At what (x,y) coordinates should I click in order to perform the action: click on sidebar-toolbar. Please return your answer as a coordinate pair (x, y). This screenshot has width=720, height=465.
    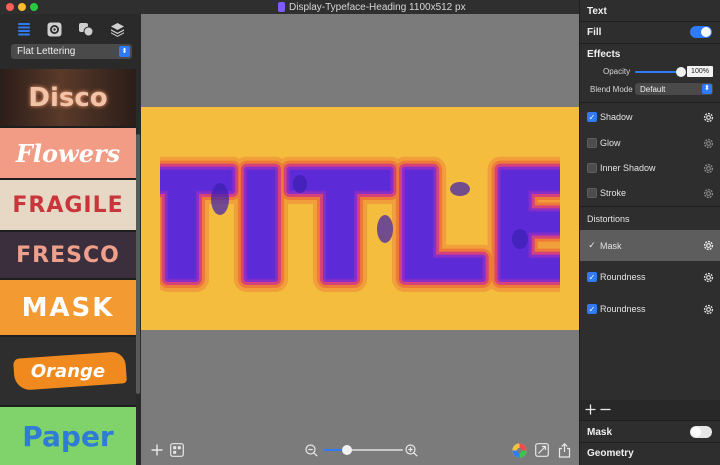
    Looking at the image, I should click on (70, 29).